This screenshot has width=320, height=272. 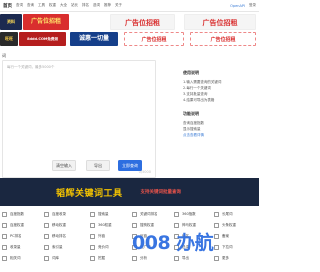 I want to click on ad-slot-5: 旺旺, so click(x=9, y=39).